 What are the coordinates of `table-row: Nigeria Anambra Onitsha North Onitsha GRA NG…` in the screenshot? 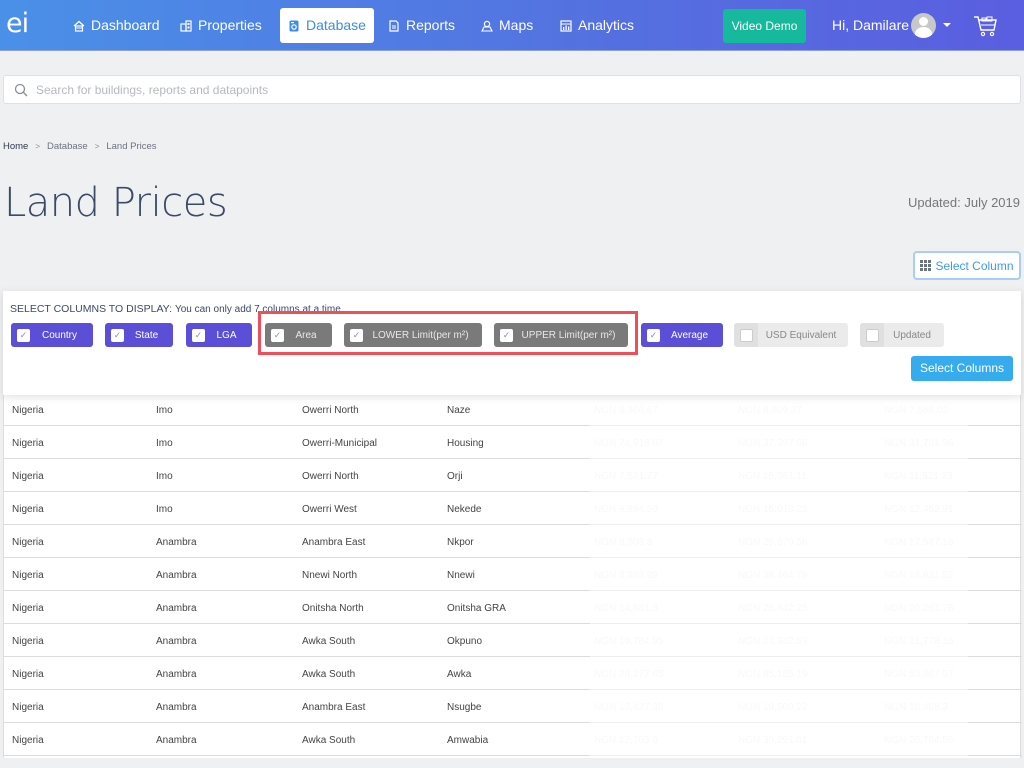 It's located at (513, 607).